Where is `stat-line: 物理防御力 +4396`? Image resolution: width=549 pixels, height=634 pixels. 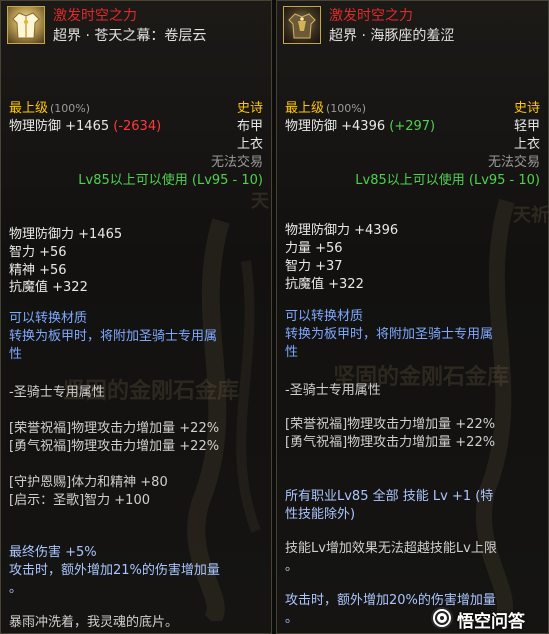
stat-line: 物理防御力 +4396 is located at coordinates (342, 230).